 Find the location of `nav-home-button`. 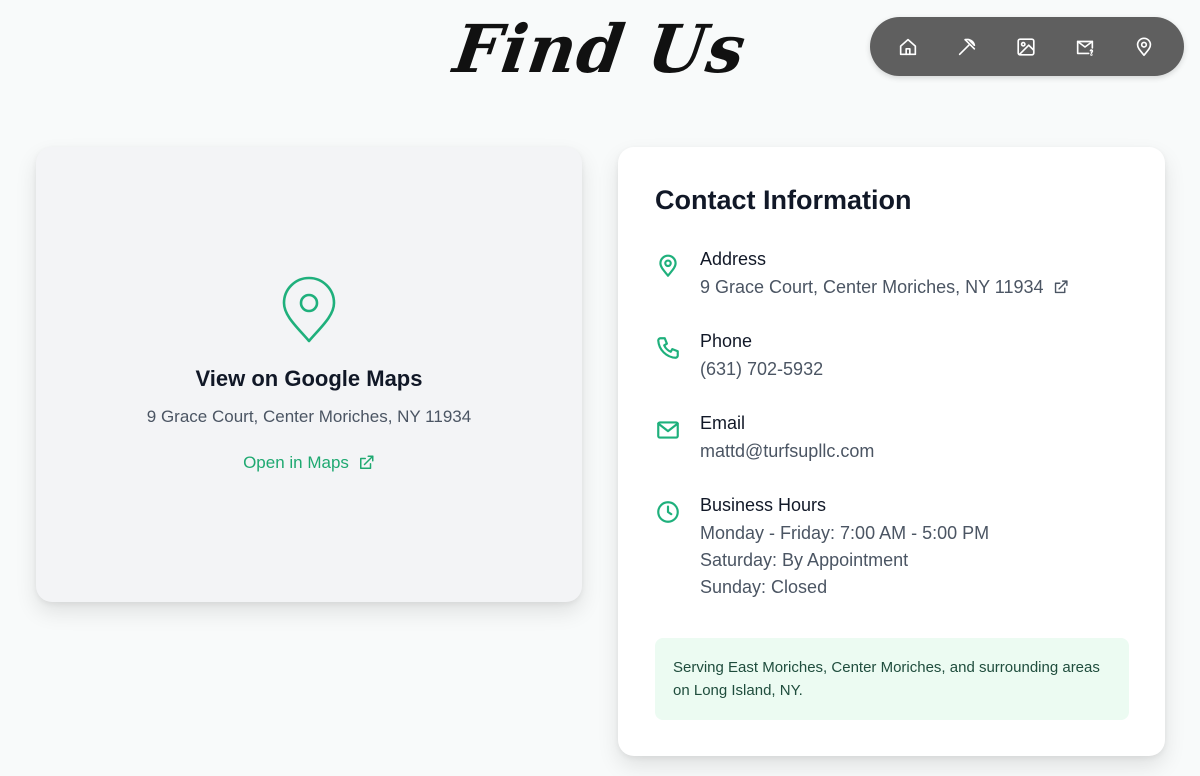

nav-home-button is located at coordinates (908, 47).